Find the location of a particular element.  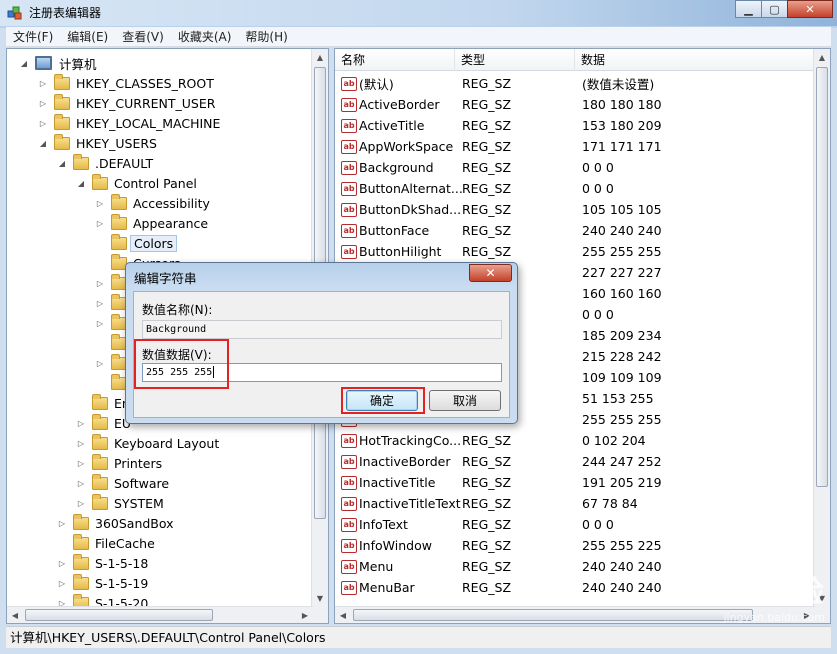

value-name: MenuBar is located at coordinates (387, 587).